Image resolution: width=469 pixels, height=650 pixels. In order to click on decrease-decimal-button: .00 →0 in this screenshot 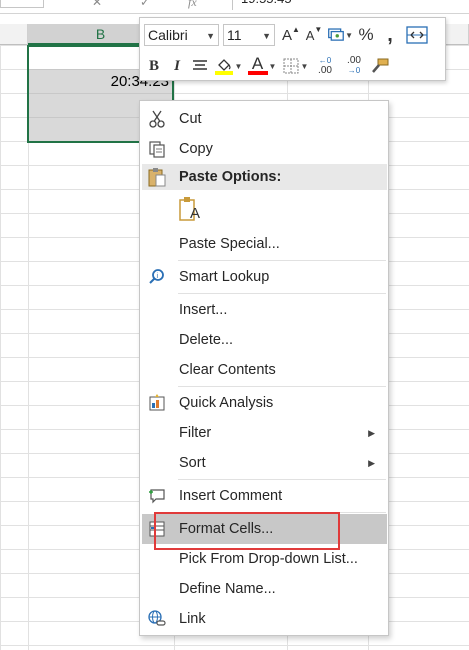, I will do `click(354, 66)`.